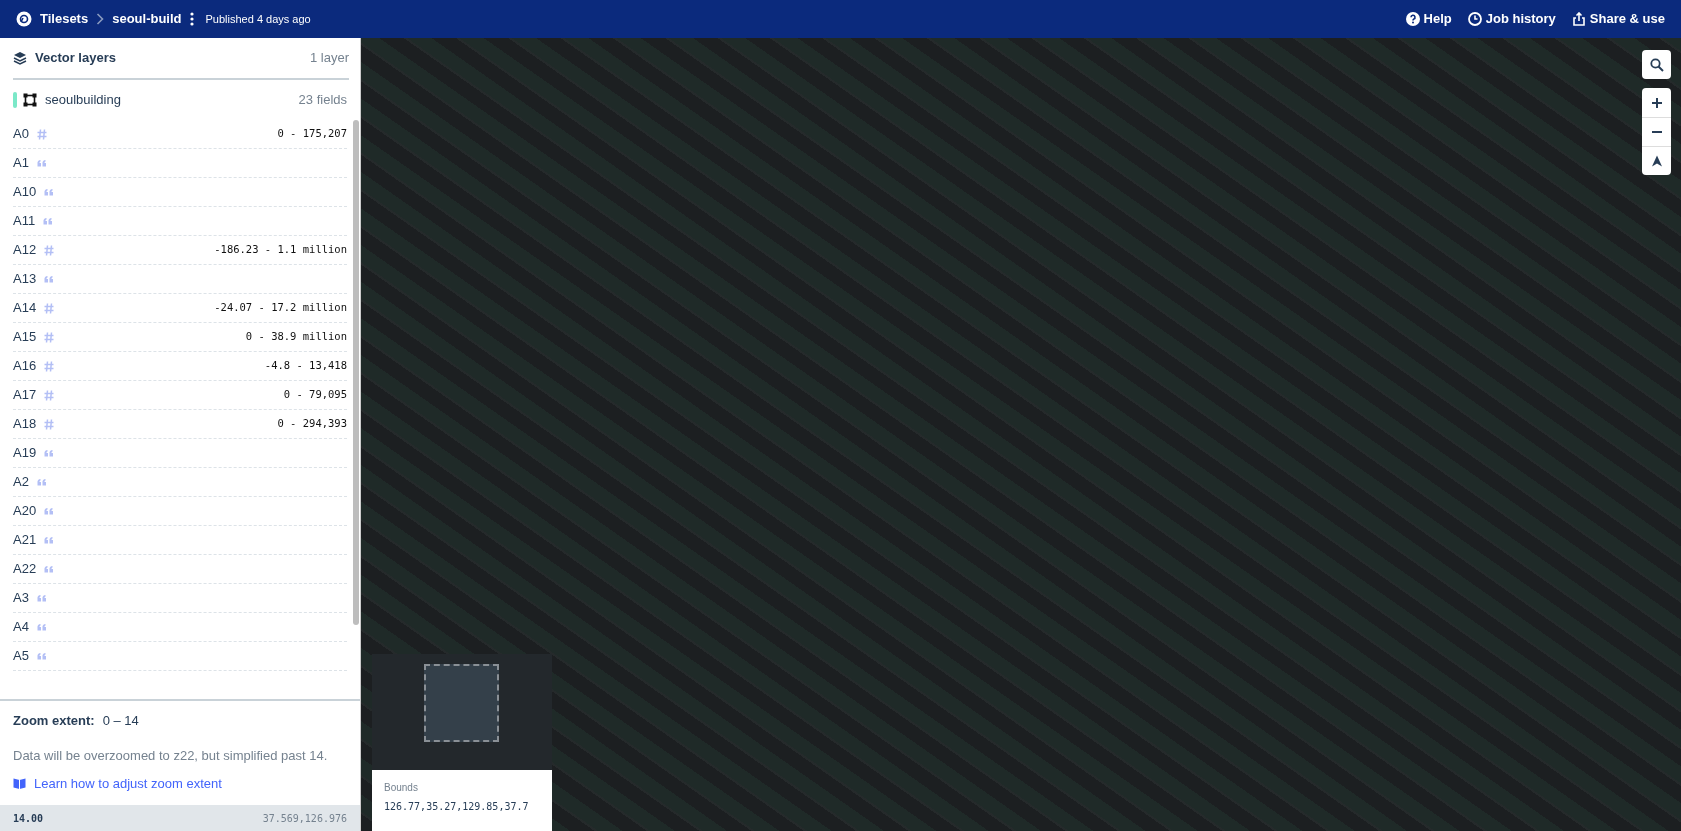  What do you see at coordinates (21, 627) in the screenshot?
I see `field-name: A4` at bounding box center [21, 627].